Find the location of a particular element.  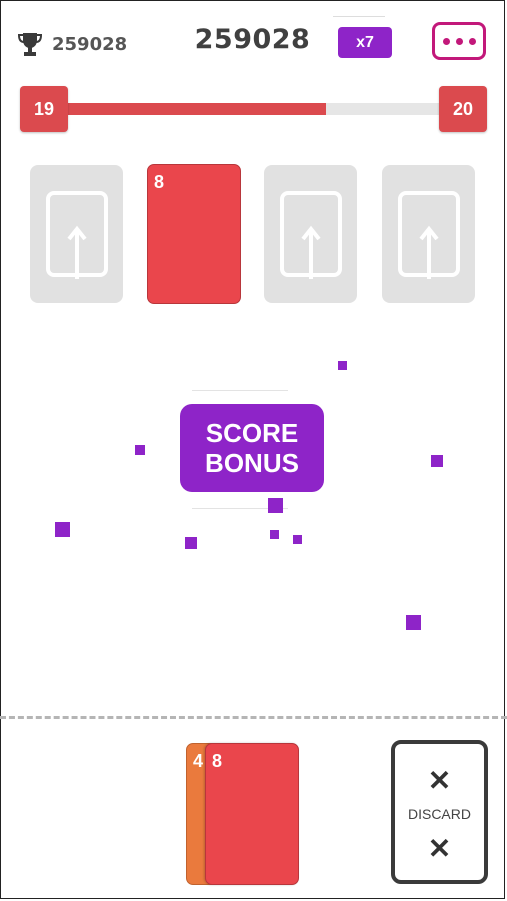

card-value: 4 is located at coordinates (198, 761).